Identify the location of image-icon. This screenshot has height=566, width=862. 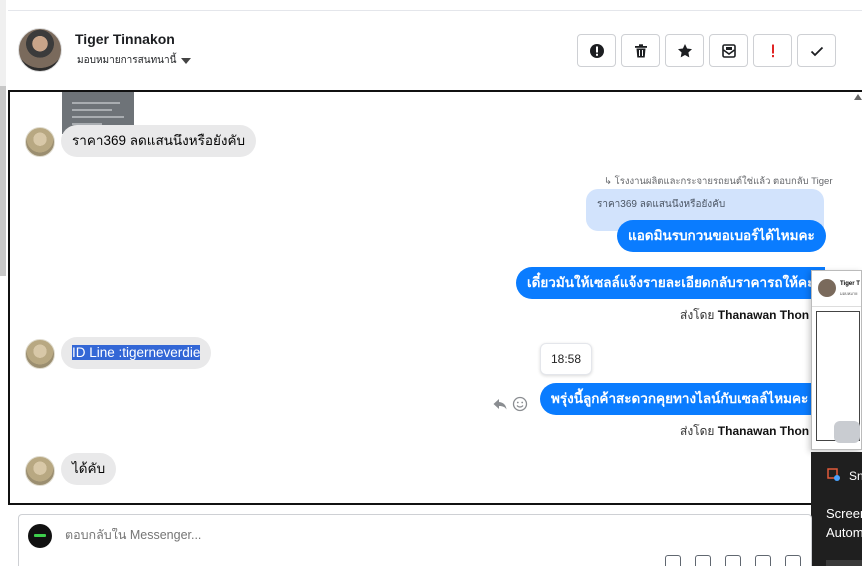
(733, 560).